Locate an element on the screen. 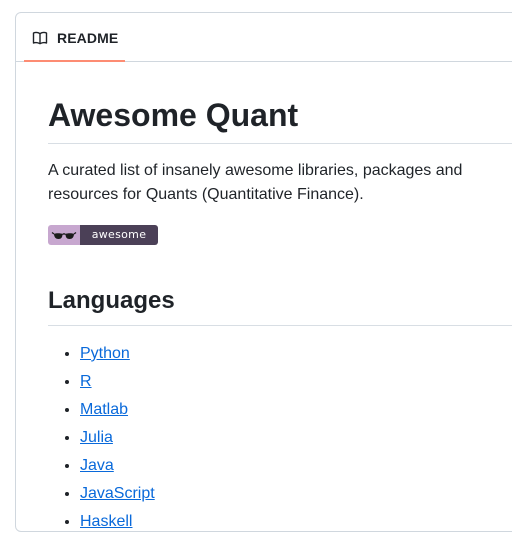 The image size is (512, 536). link-java: Java is located at coordinates (97, 465).